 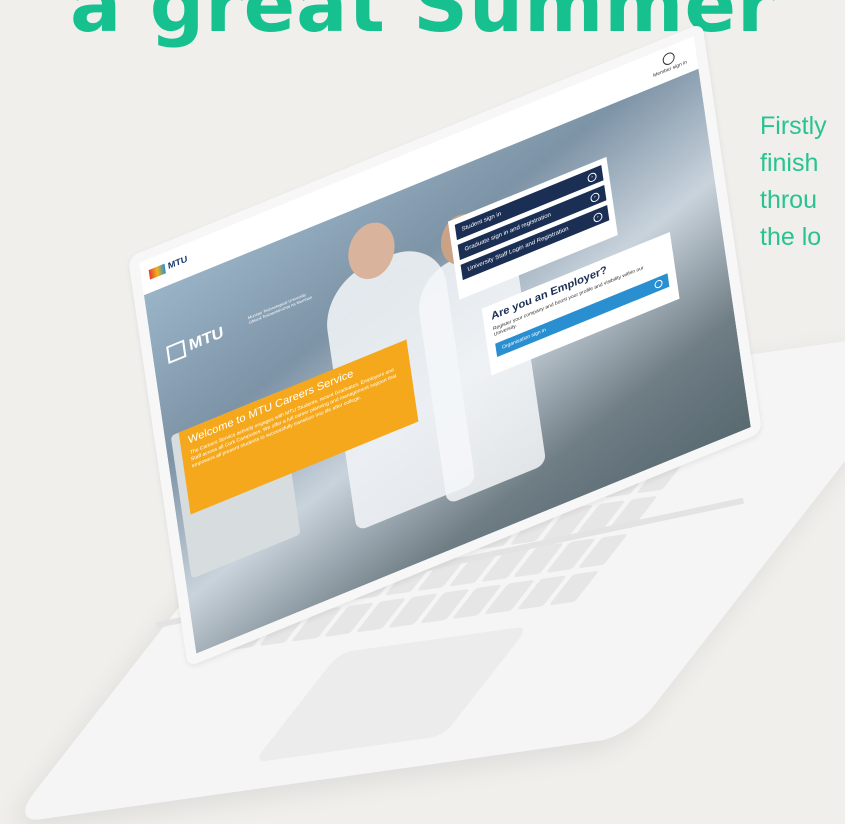 What do you see at coordinates (391, 694) in the screenshot?
I see `trackpad` at bounding box center [391, 694].